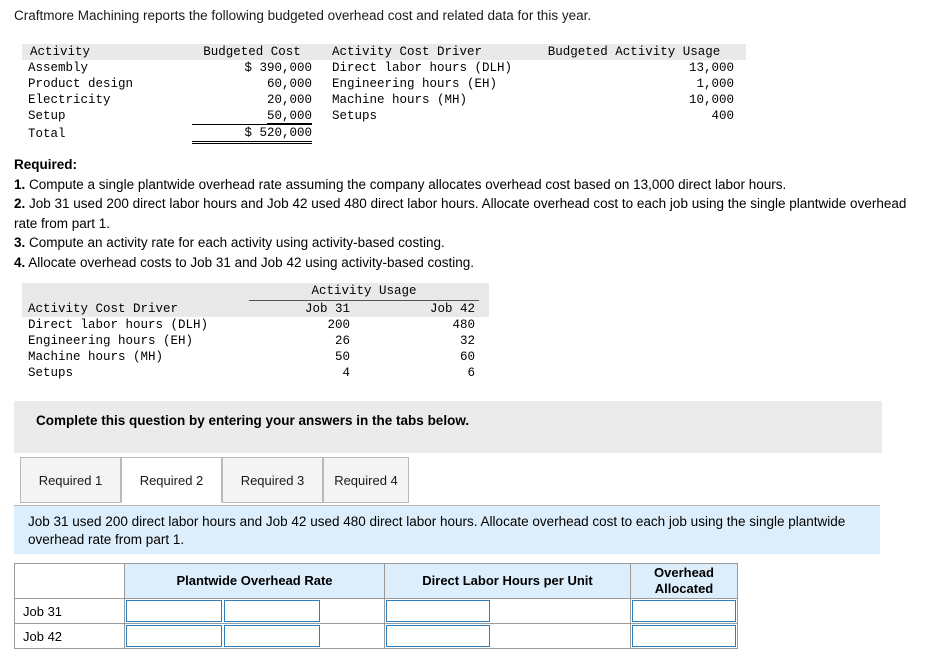 This screenshot has width=945, height=649. Describe the element at coordinates (278, 68) in the screenshot. I see `cell-budgeted-cost: $ 390,000` at that location.